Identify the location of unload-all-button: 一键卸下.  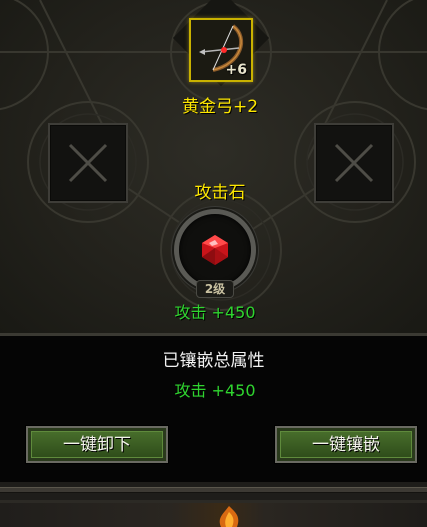
(97, 444).